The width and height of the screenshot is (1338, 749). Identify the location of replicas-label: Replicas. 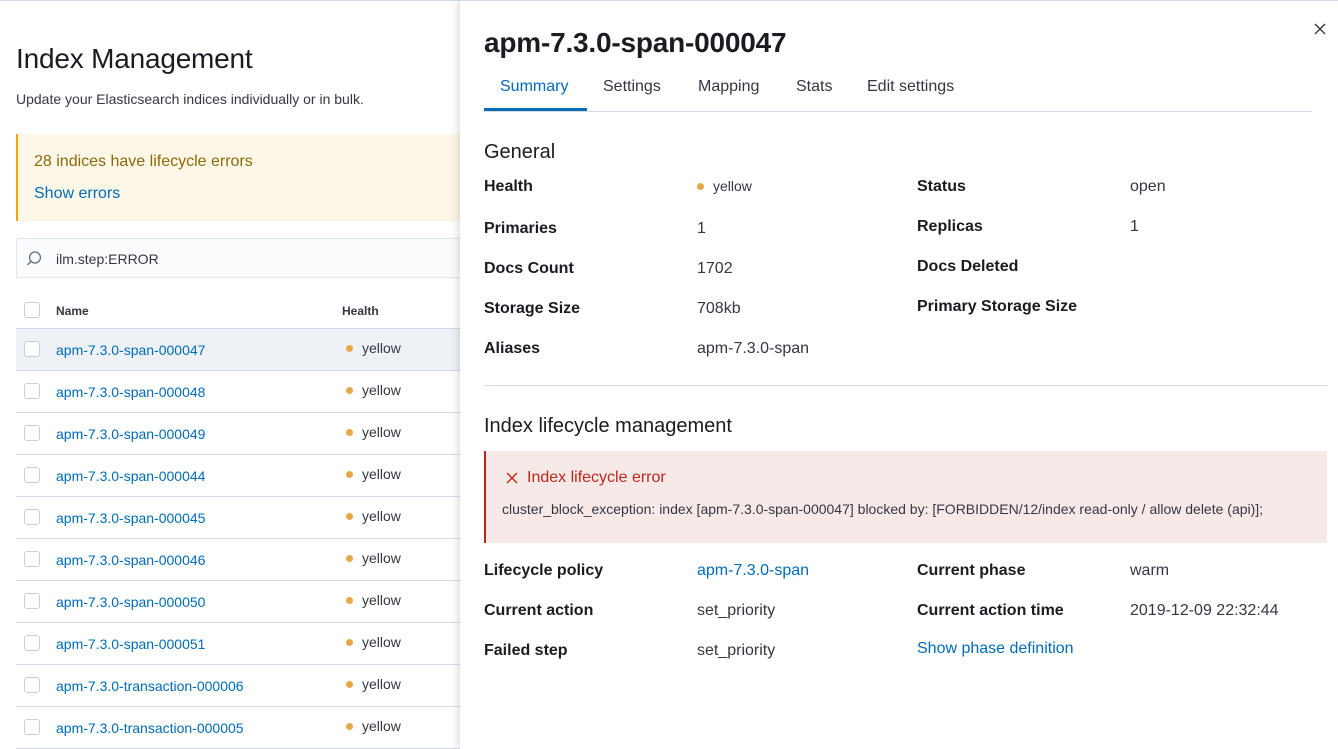
(950, 226).